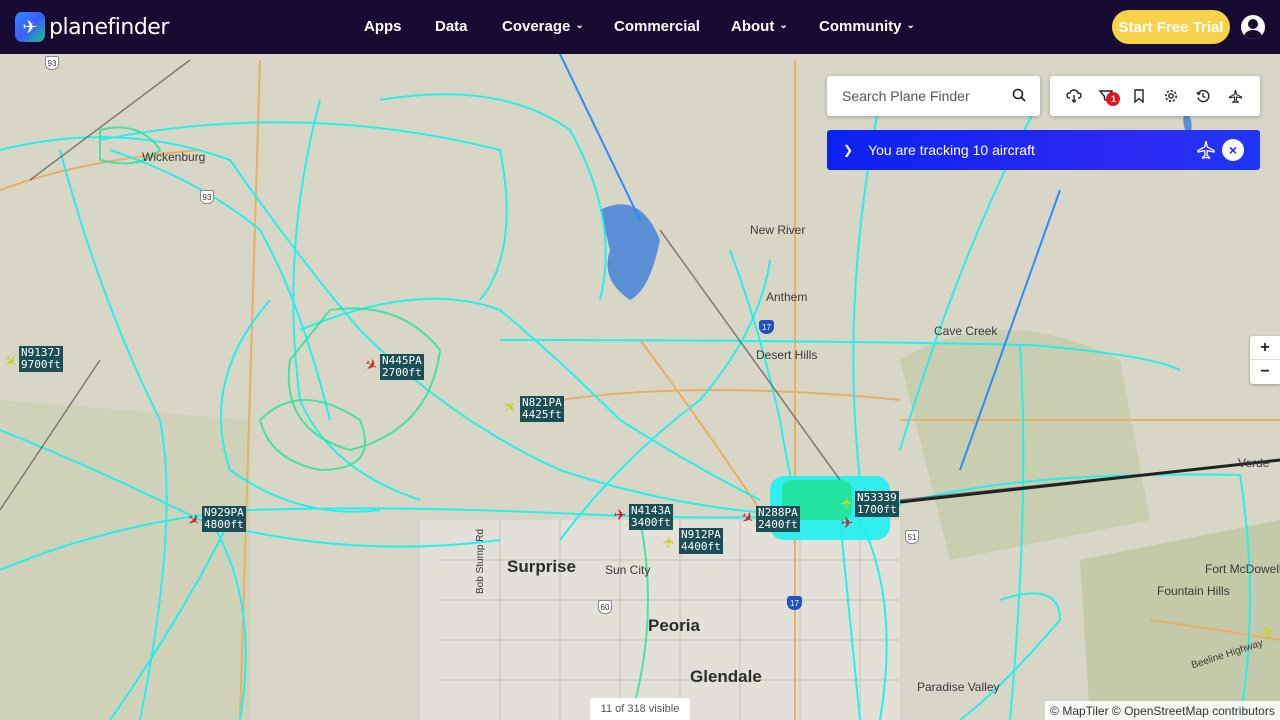  I want to click on settings-gear-icon, so click(1171, 96).